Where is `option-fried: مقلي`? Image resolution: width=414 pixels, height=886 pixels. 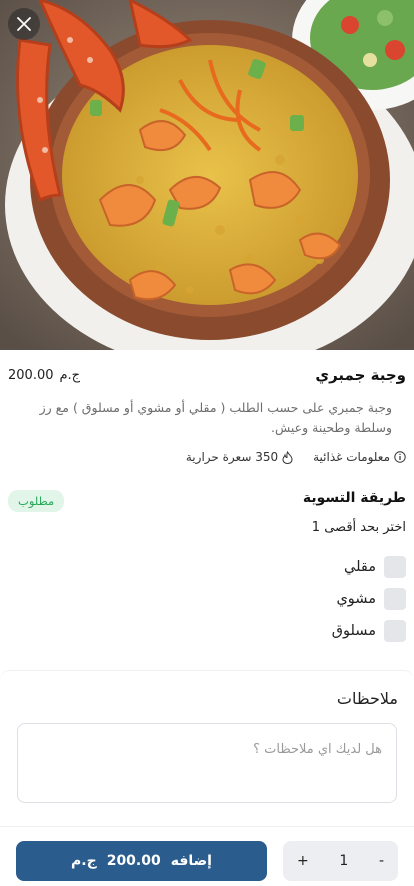 option-fried: مقلي is located at coordinates (207, 567).